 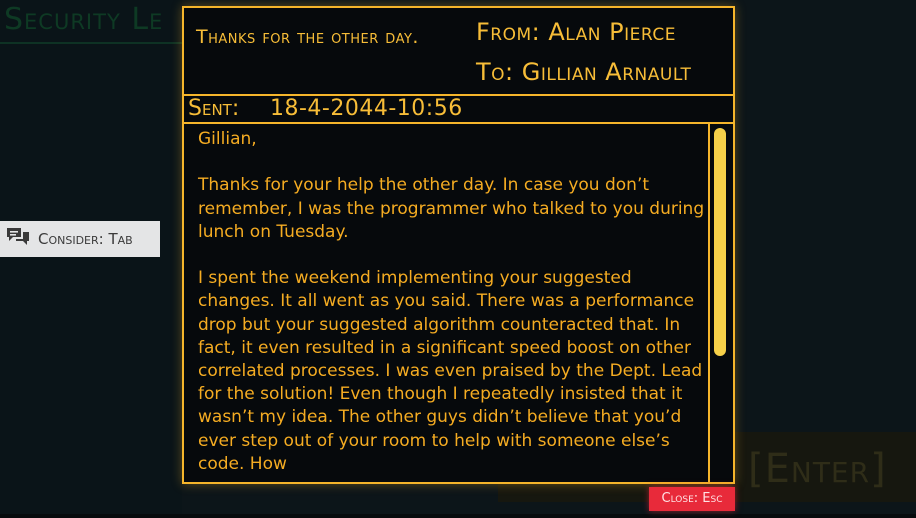 What do you see at coordinates (584, 72) in the screenshot?
I see `email-to: To: Gillian Arnault` at bounding box center [584, 72].